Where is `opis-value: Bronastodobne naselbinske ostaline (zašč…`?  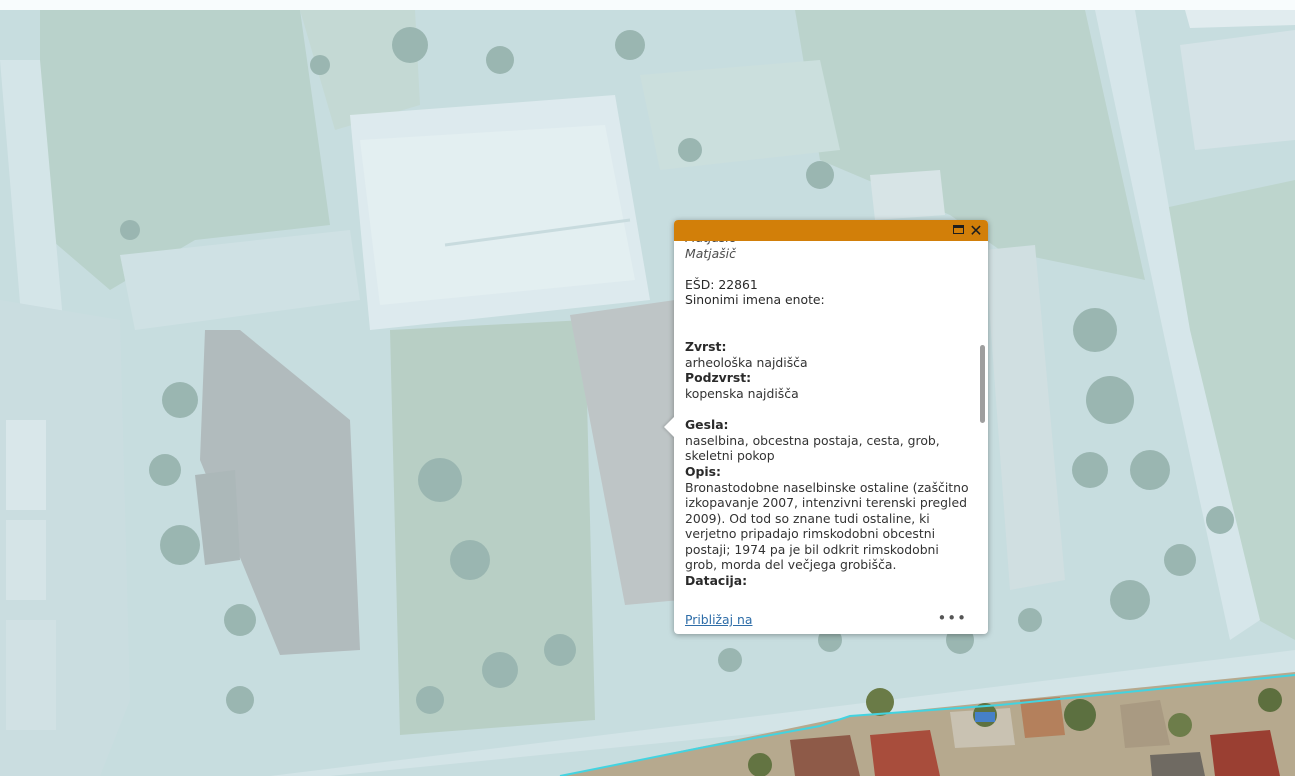 opis-value: Bronastodobne naselbinske ostaline (zašč… is located at coordinates (827, 526).